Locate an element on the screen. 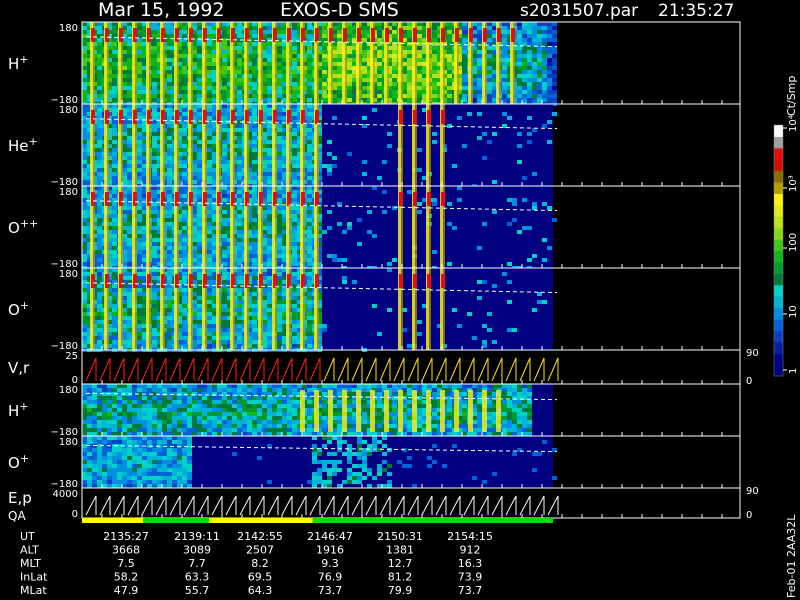 The image size is (800, 600). orbit-value: 47.9 is located at coordinates (126, 590).